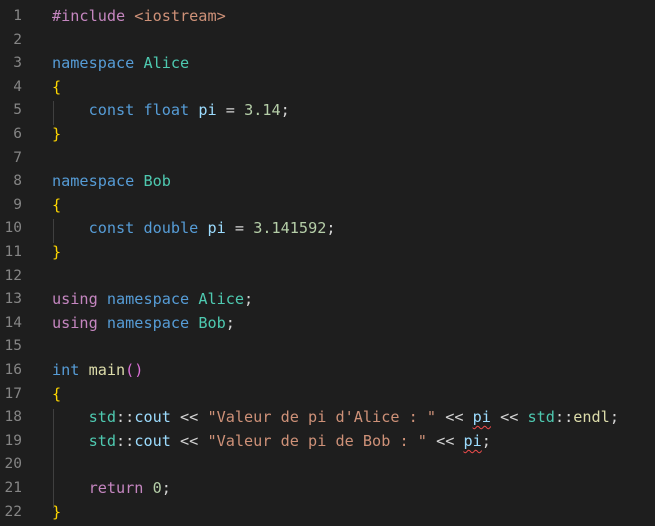 The height and width of the screenshot is (526, 655). What do you see at coordinates (13, 252) in the screenshot?
I see `line-number: 11` at bounding box center [13, 252].